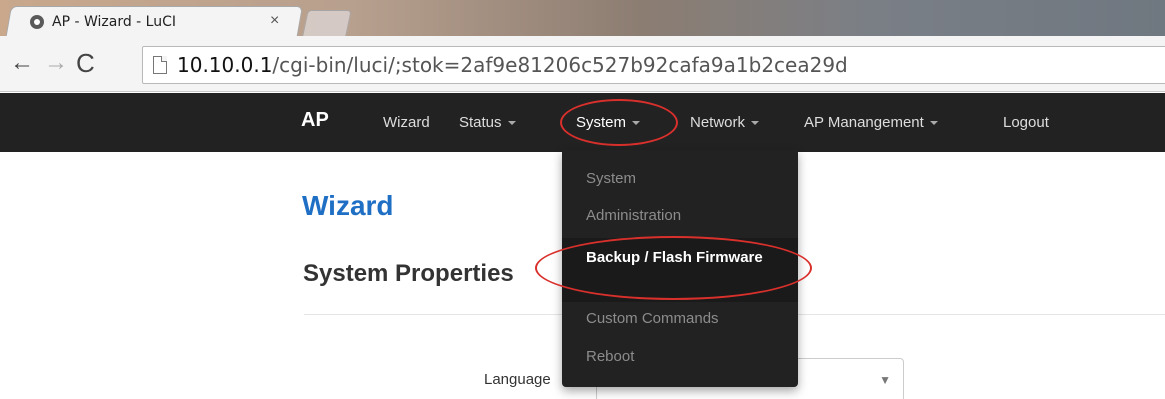  Describe the element at coordinates (348, 205) in the screenshot. I see `page-title: Wizard` at that location.